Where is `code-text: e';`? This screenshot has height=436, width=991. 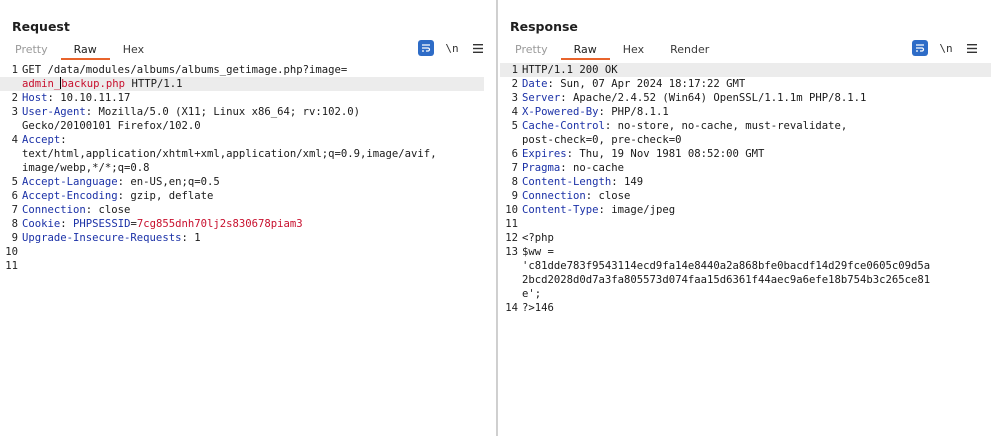 code-text: e'; is located at coordinates (532, 294).